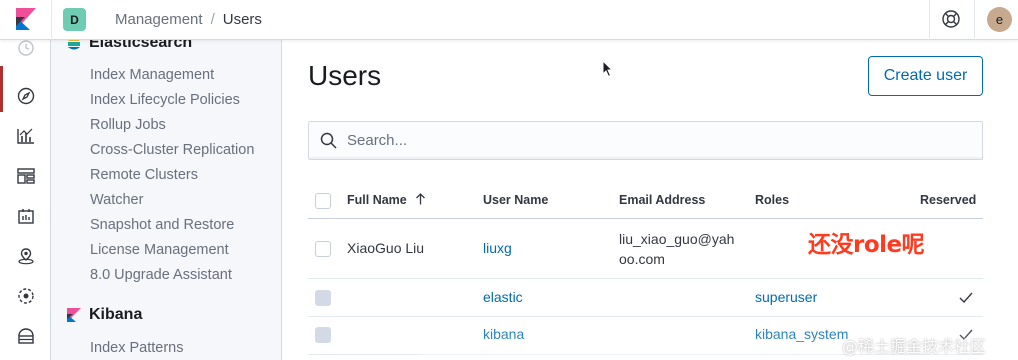 The height and width of the screenshot is (360, 1018). Describe the element at coordinates (676, 249) in the screenshot. I see `cell-email: liu_xiao_guo@yah oo.com` at that location.